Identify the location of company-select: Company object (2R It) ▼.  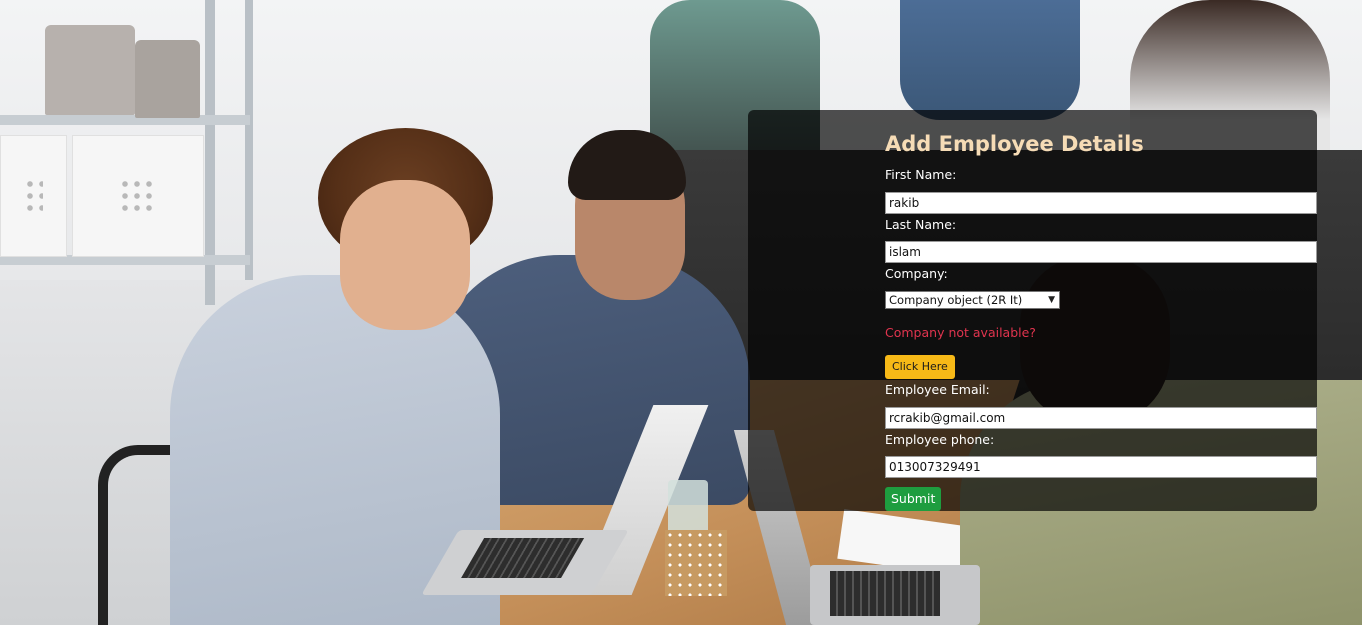
(972, 300).